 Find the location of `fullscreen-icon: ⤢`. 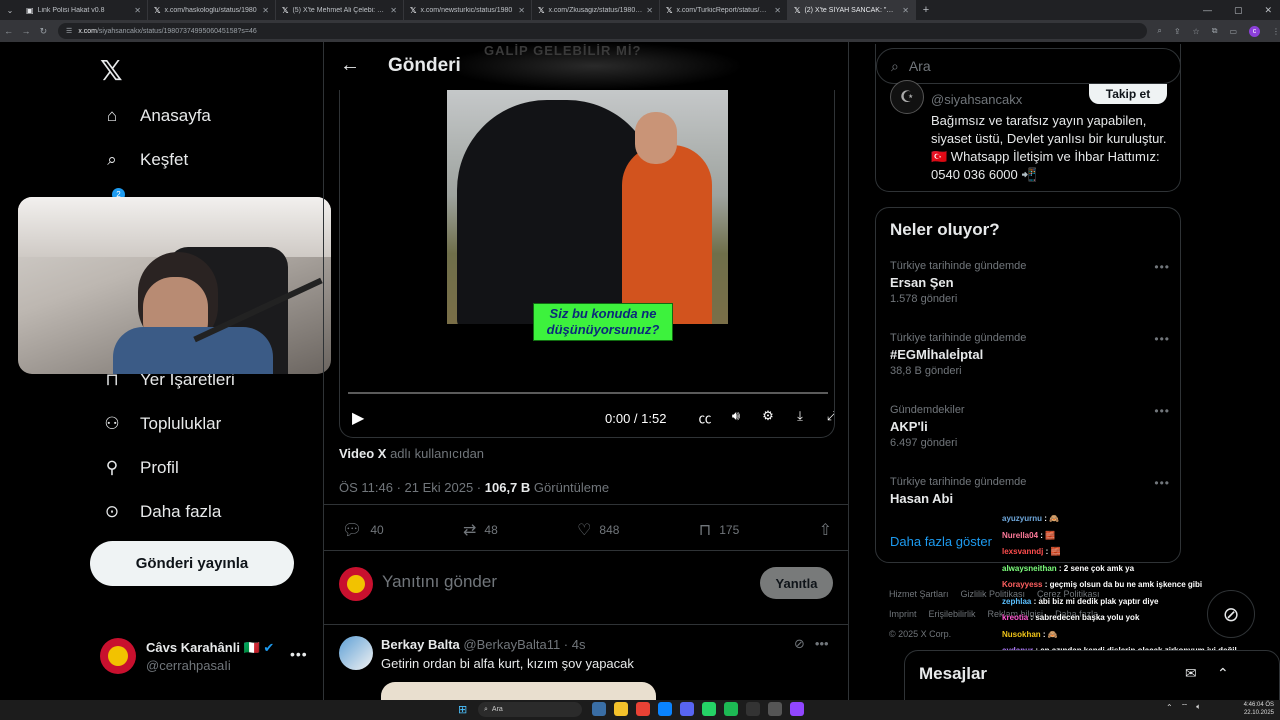

fullscreen-icon: ⤢ is located at coordinates (828, 416).